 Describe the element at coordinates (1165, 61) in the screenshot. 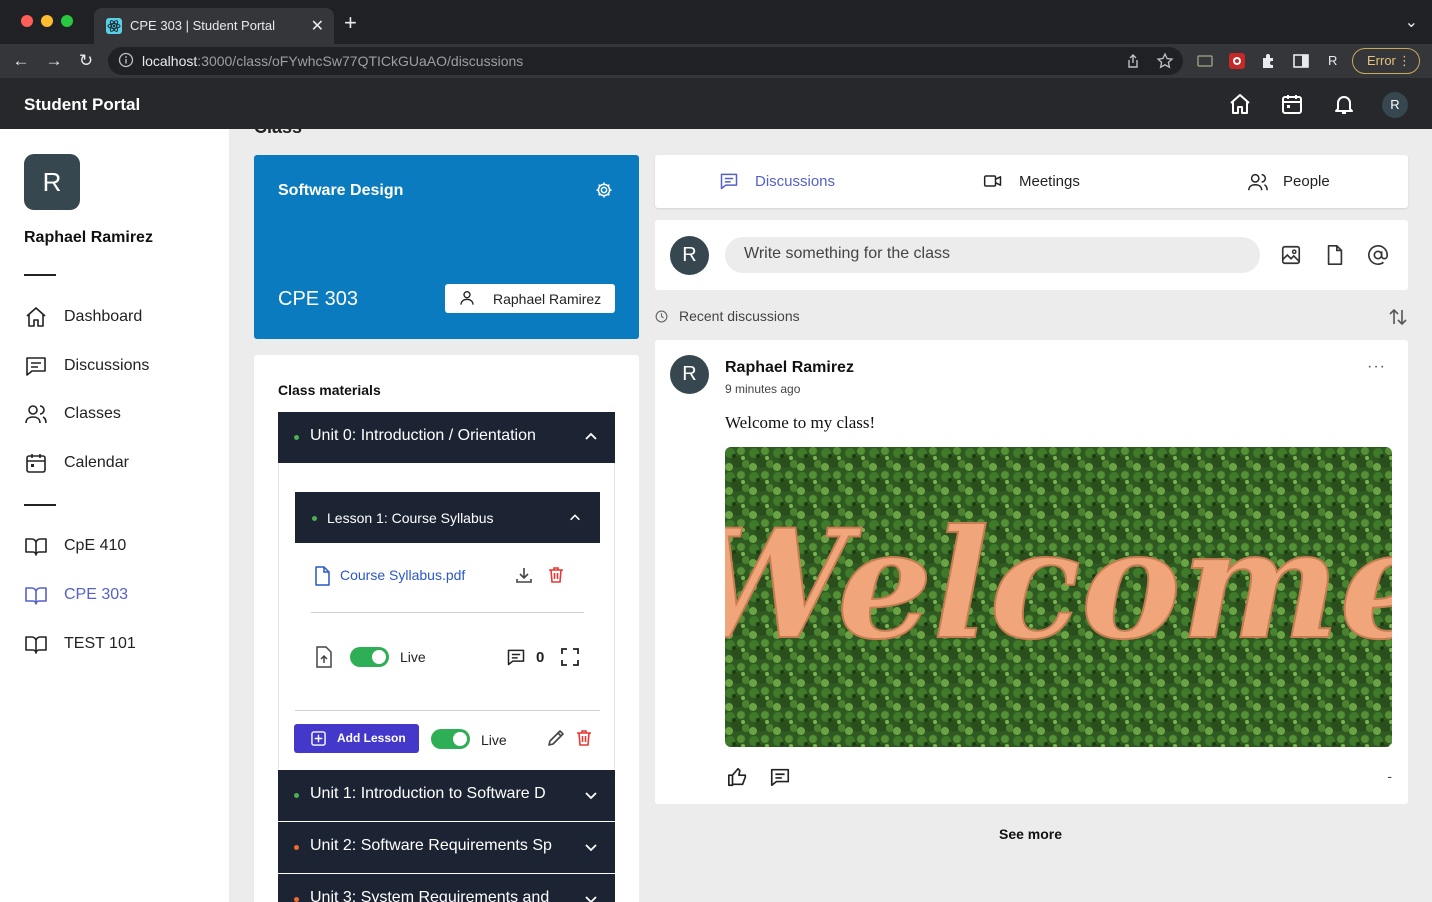

I see `bookmark-star-icon` at that location.